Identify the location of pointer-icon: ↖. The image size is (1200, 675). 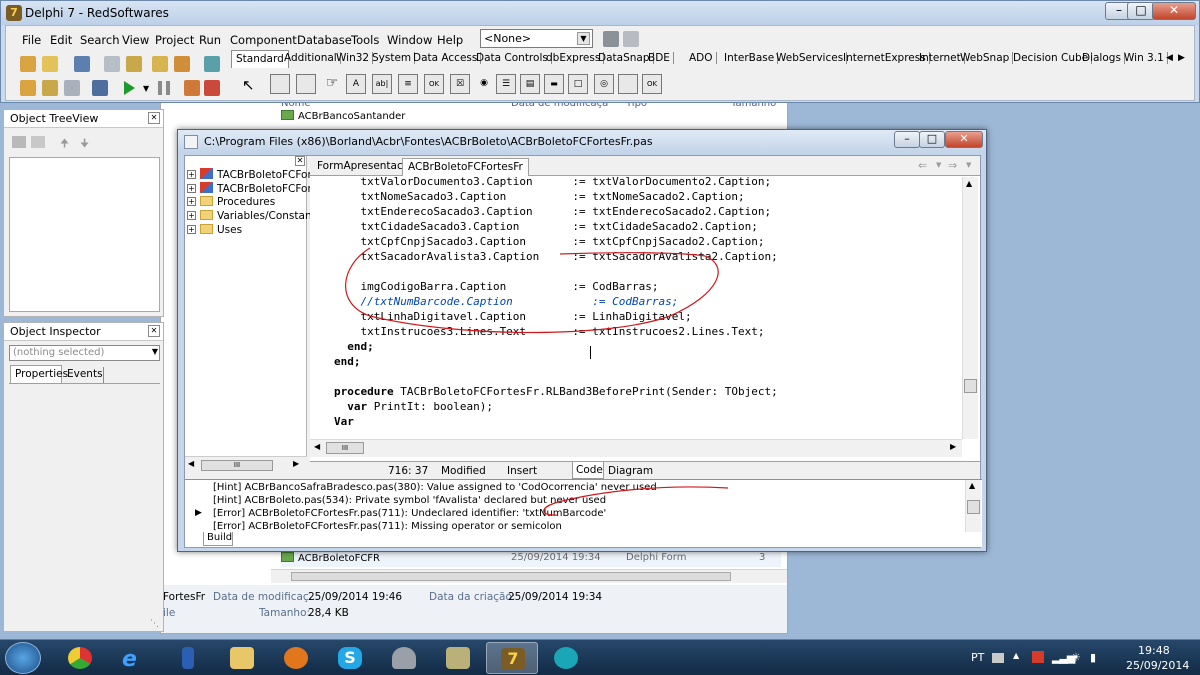
(248, 85).